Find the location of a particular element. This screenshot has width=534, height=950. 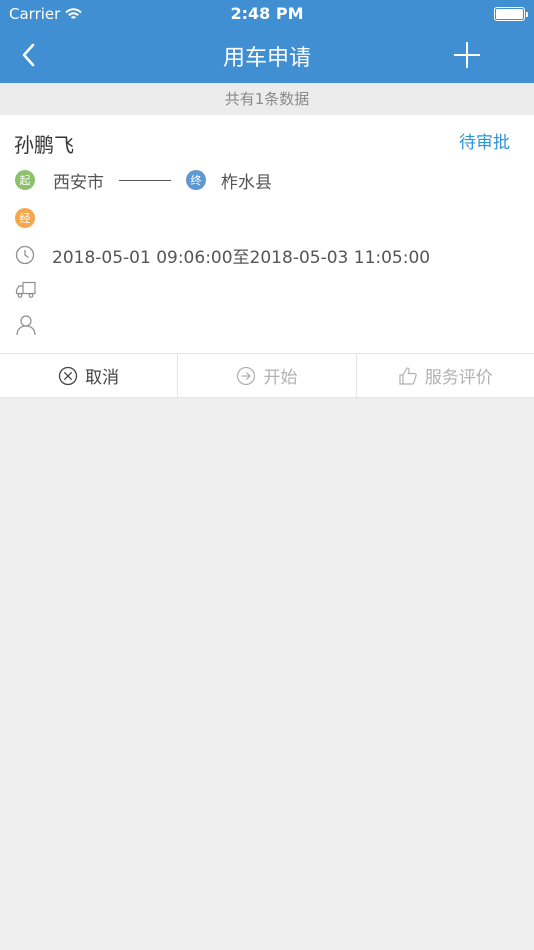

start-button: 开始 is located at coordinates (266, 375).